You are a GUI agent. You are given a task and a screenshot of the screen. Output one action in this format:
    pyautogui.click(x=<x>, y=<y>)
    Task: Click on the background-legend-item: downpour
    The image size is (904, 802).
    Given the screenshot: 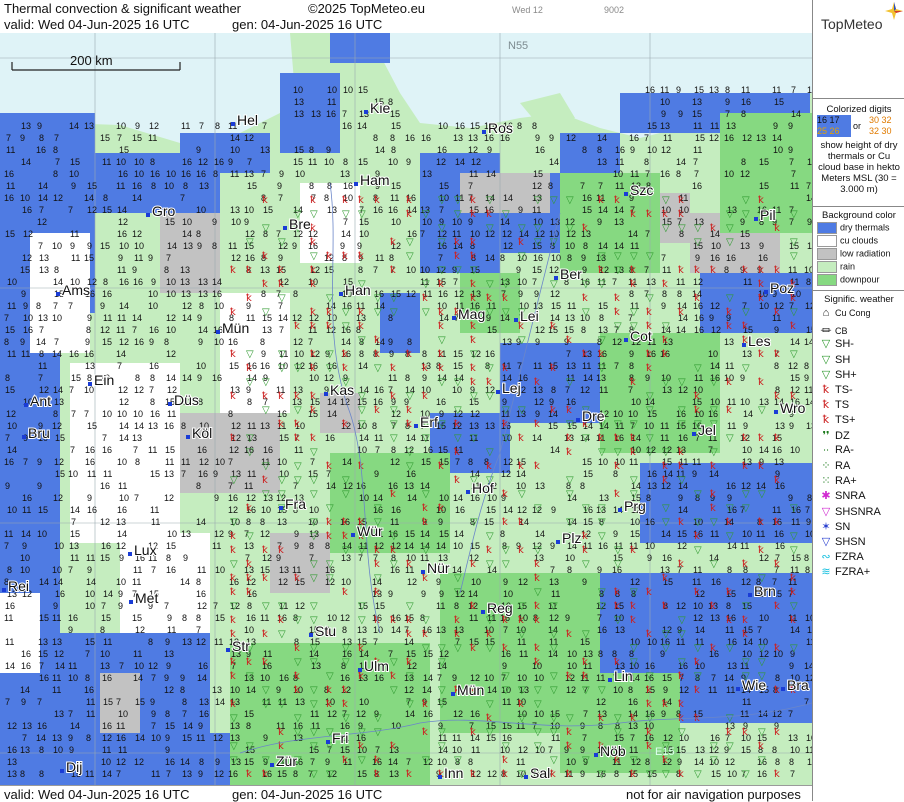 What is the action you would take?
    pyautogui.click(x=848, y=280)
    